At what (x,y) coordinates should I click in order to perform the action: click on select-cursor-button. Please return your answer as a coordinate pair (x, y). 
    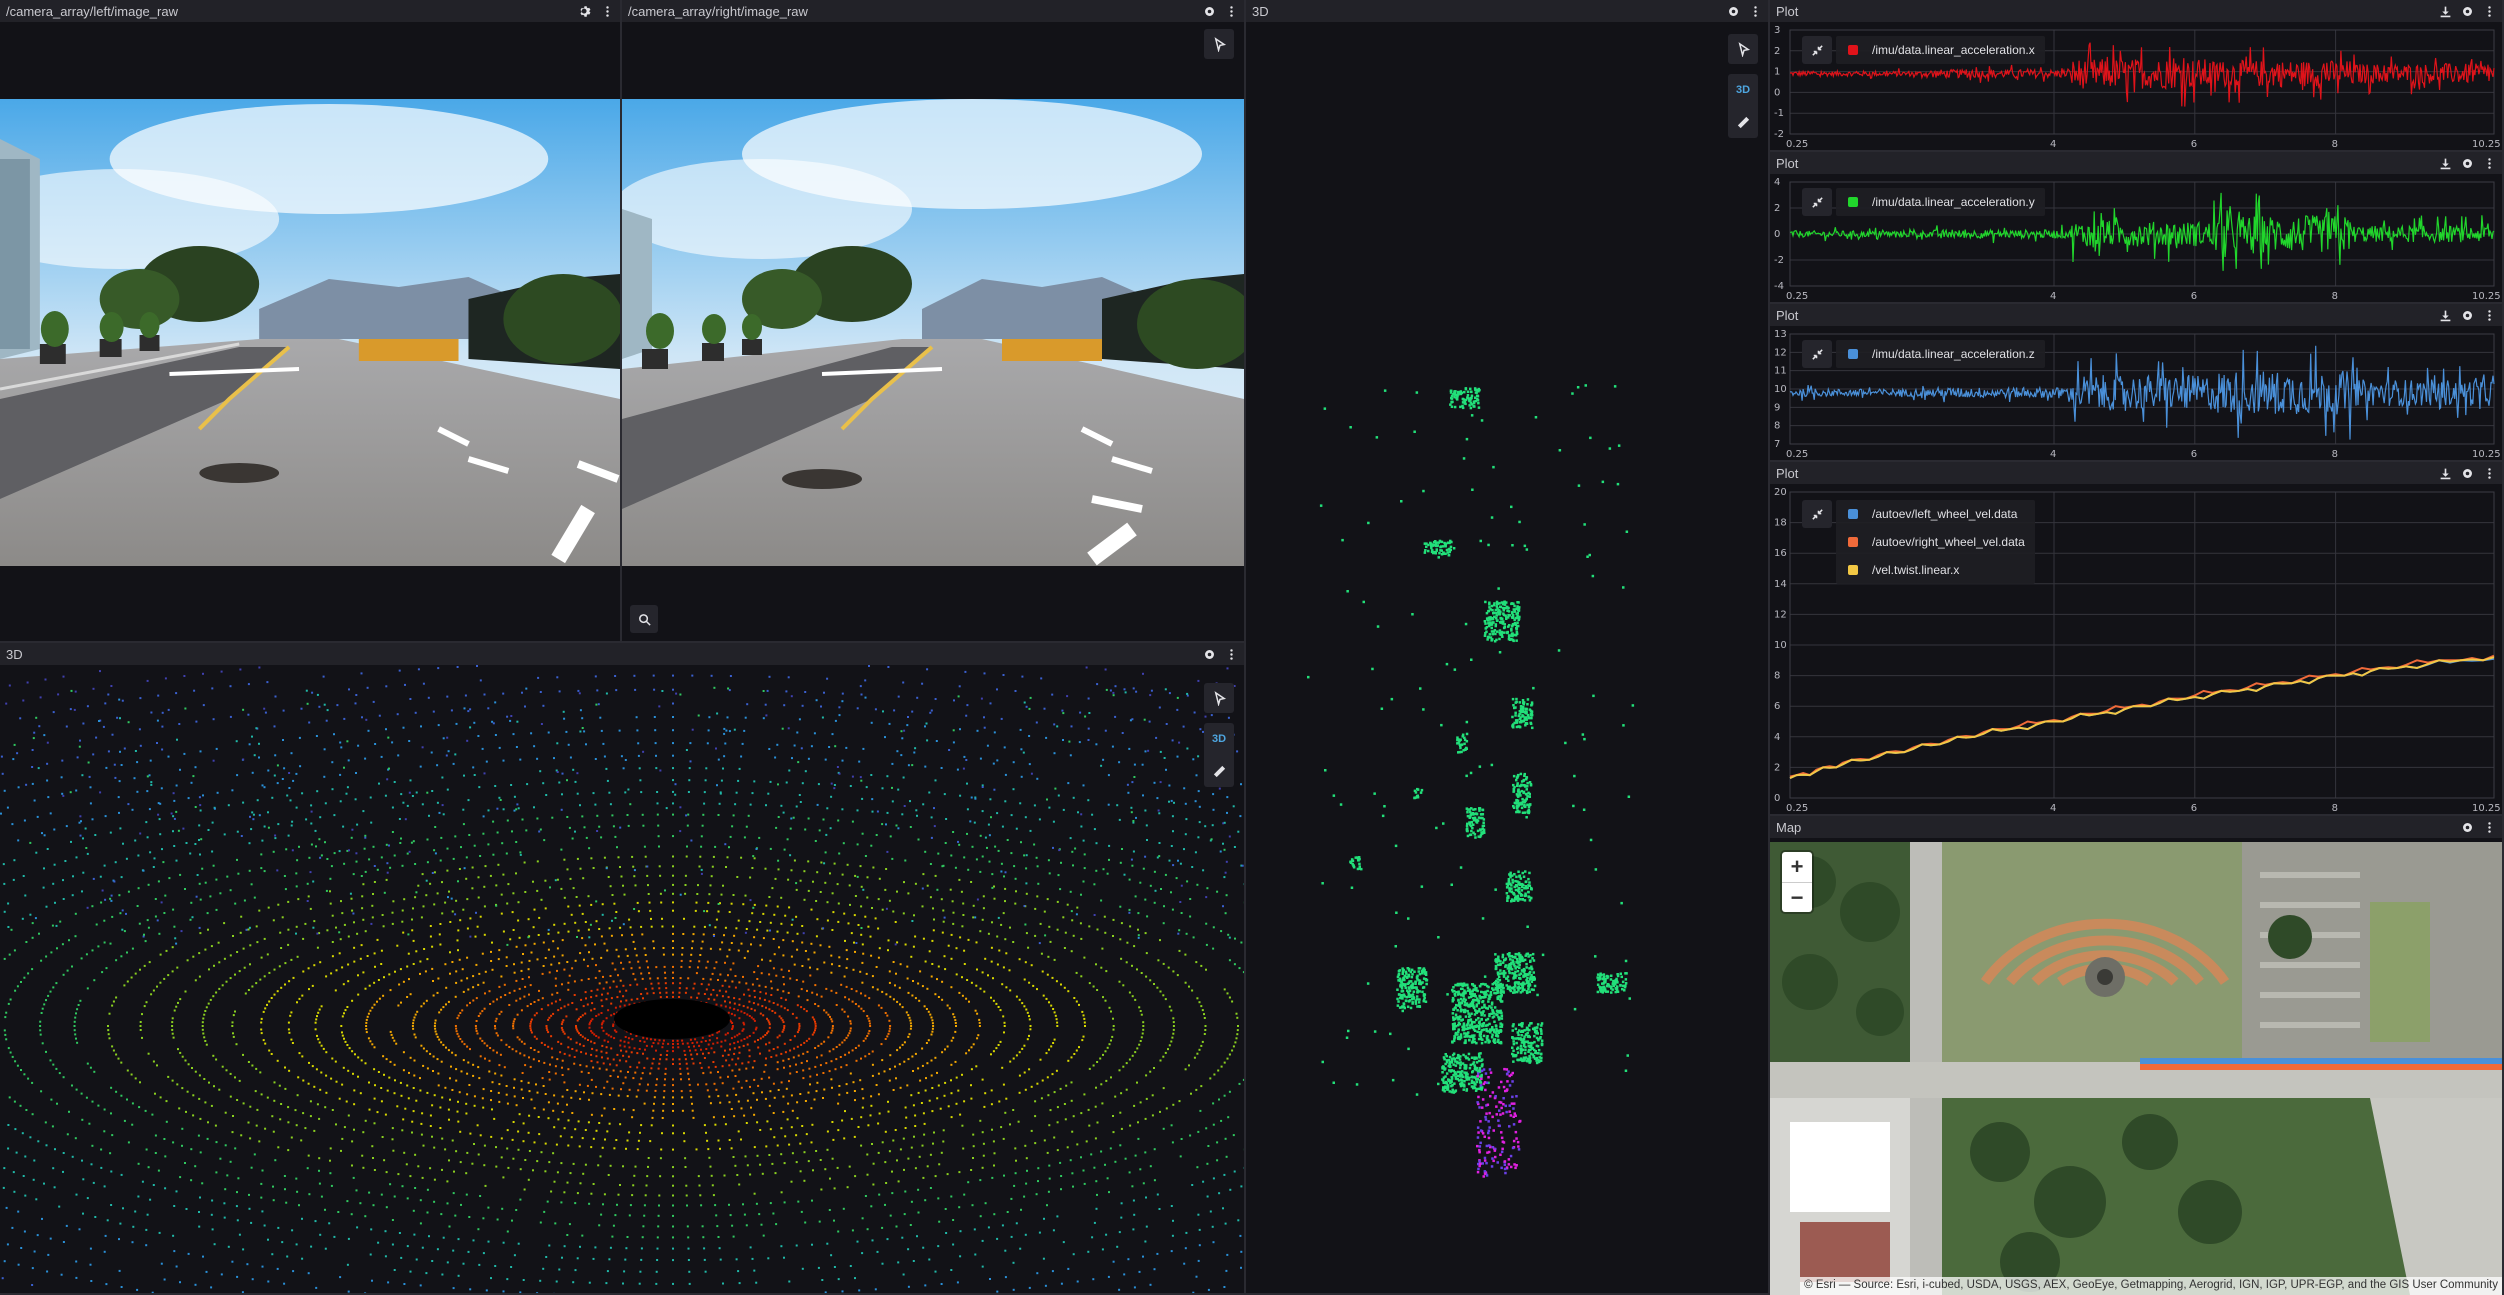
    Looking at the image, I should click on (1219, 44).